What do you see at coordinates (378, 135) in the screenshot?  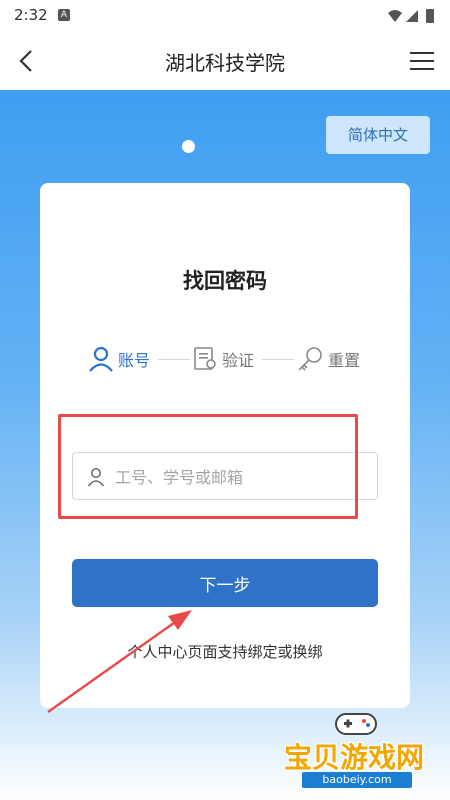 I see `language-selector-button: 简体中文` at bounding box center [378, 135].